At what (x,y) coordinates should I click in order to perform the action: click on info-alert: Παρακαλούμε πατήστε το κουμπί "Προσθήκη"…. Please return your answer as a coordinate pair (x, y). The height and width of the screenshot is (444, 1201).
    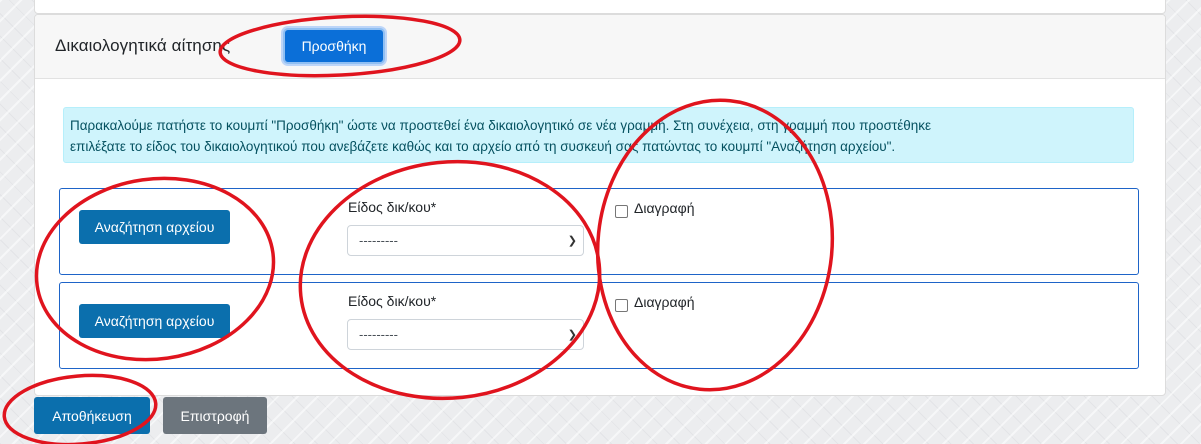
    Looking at the image, I should click on (598, 135).